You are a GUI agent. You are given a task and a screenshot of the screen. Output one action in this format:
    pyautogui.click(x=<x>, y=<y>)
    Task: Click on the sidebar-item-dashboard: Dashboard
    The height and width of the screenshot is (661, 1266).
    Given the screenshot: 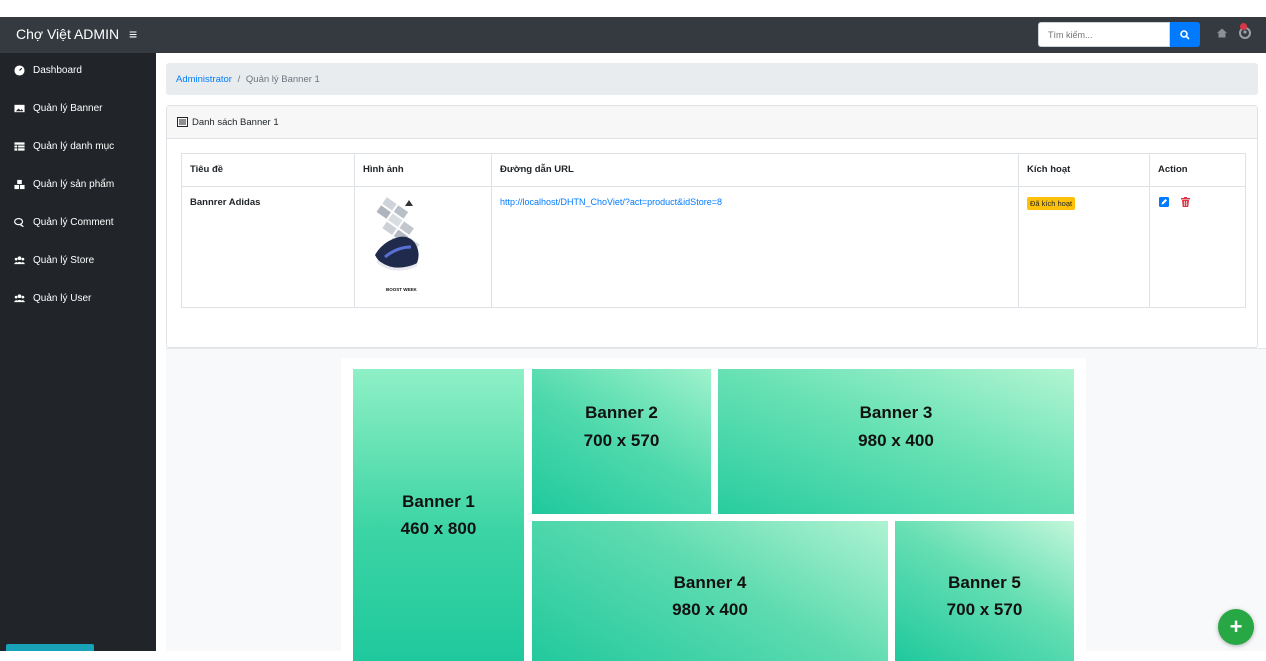 What is the action you would take?
    pyautogui.click(x=48, y=70)
    